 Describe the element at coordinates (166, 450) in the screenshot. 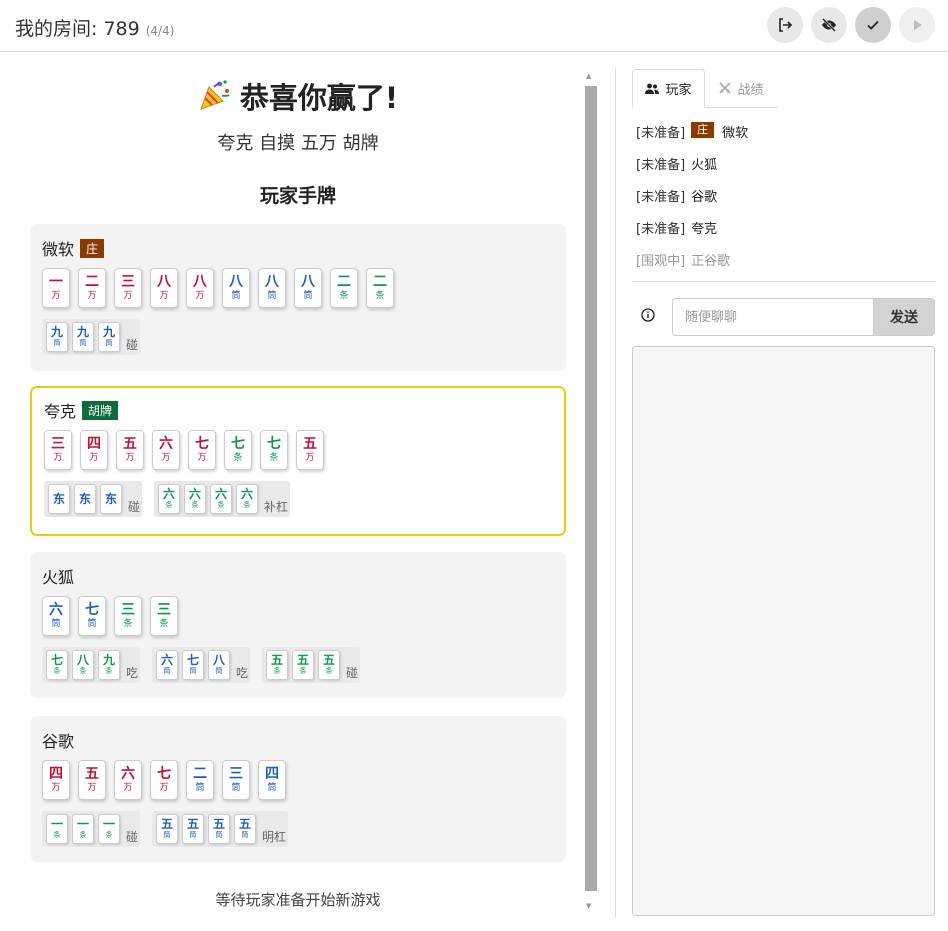

I see `mahjong-tile: 六万` at that location.